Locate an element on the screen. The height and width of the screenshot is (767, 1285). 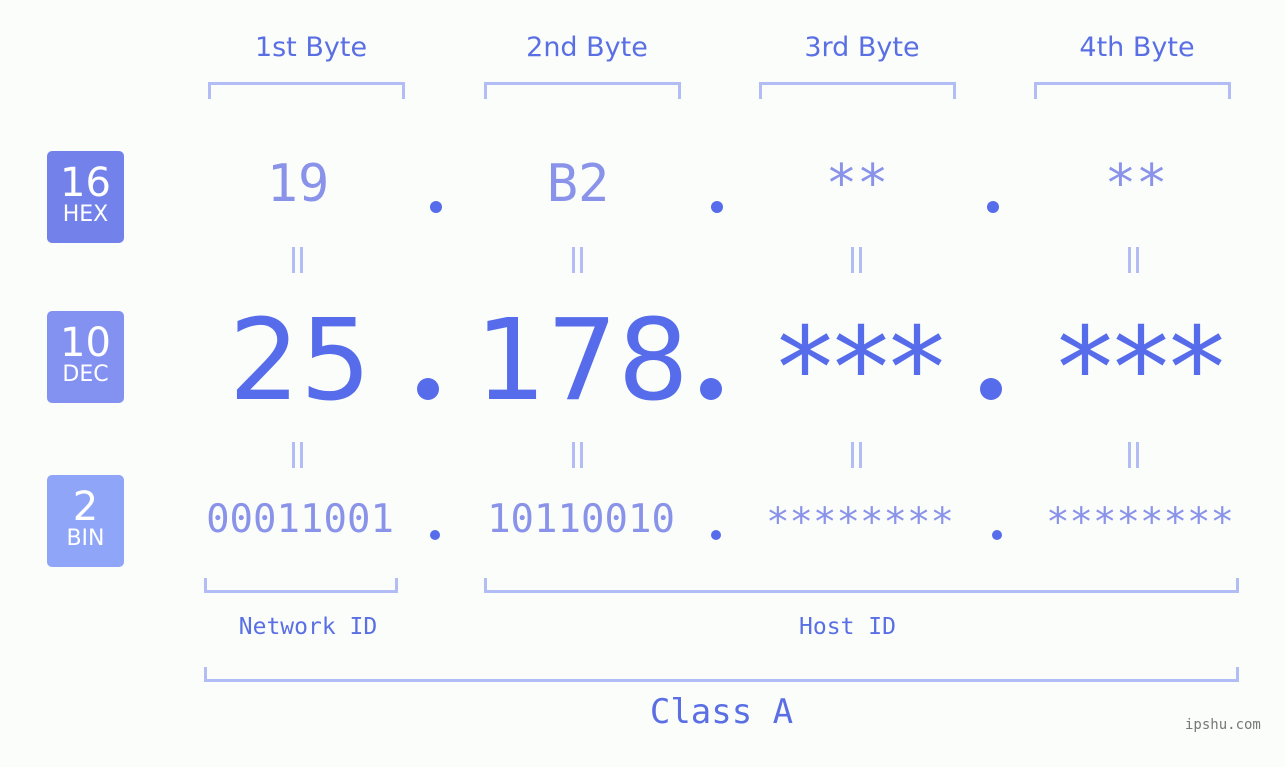
hex-badge: 16 HEX is located at coordinates (85, 197).